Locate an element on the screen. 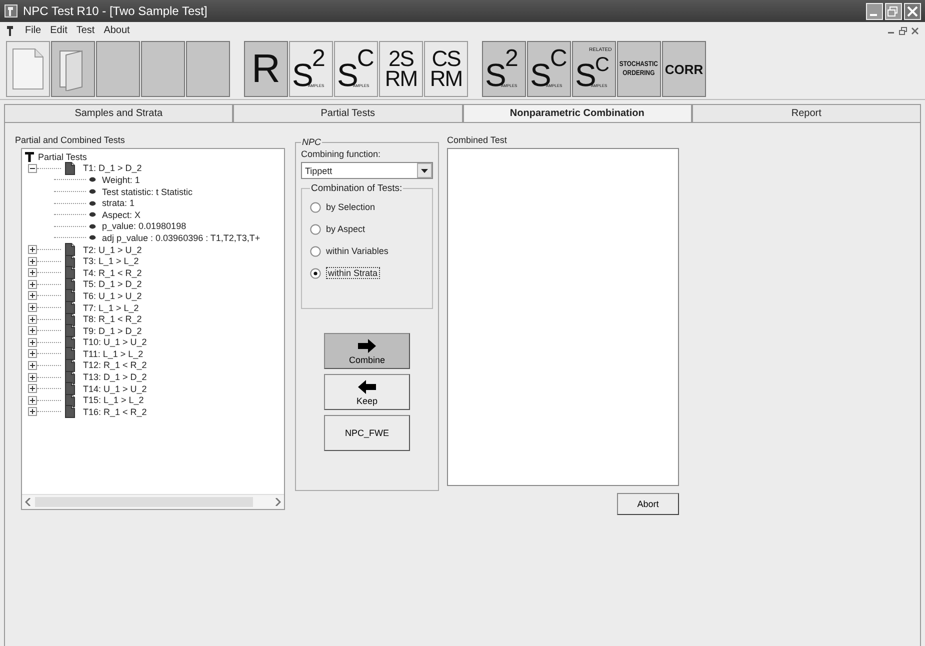 The height and width of the screenshot is (646, 925). tree-item: T14: U_1 > U_2 is located at coordinates (113, 389).